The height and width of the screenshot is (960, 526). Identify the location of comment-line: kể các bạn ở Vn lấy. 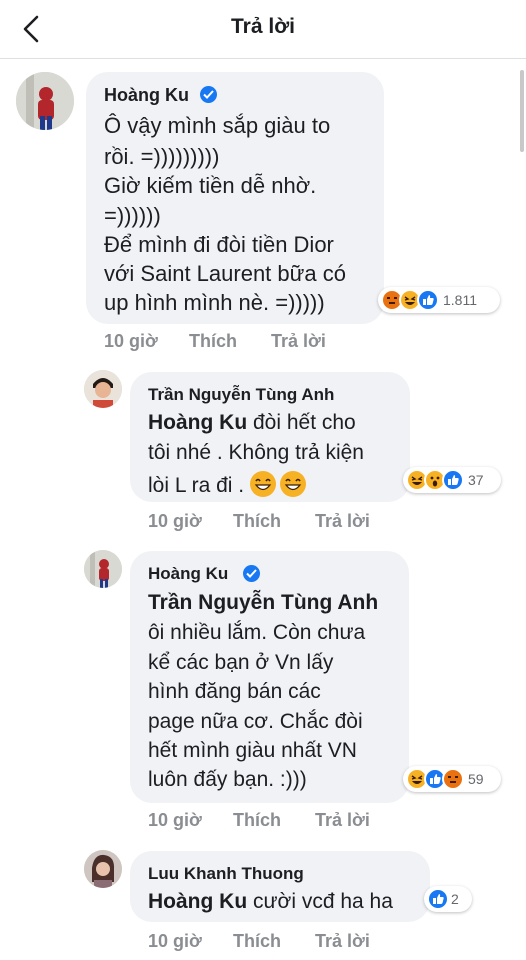
(241, 662).